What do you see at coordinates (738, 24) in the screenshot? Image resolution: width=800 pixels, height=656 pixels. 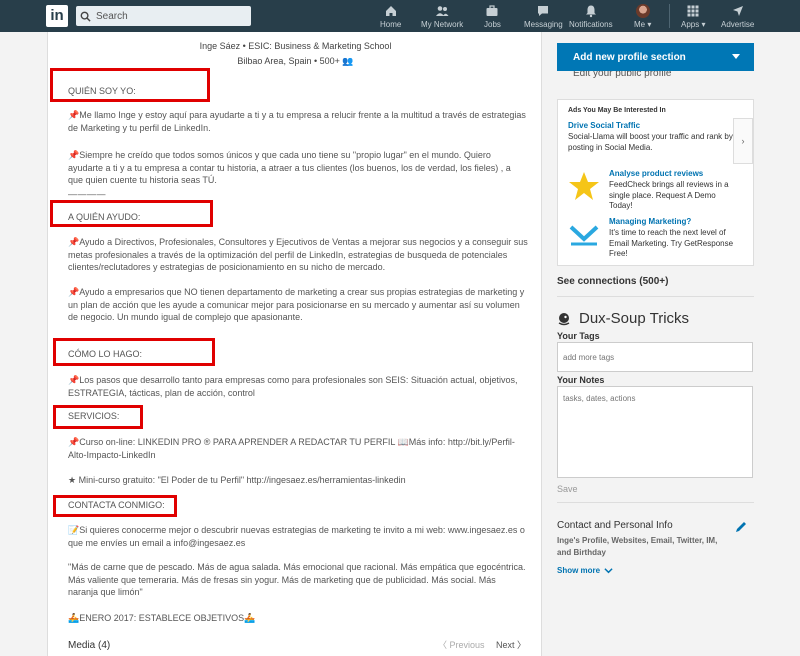 I see `nav-advertise-label: Advertise` at bounding box center [738, 24].